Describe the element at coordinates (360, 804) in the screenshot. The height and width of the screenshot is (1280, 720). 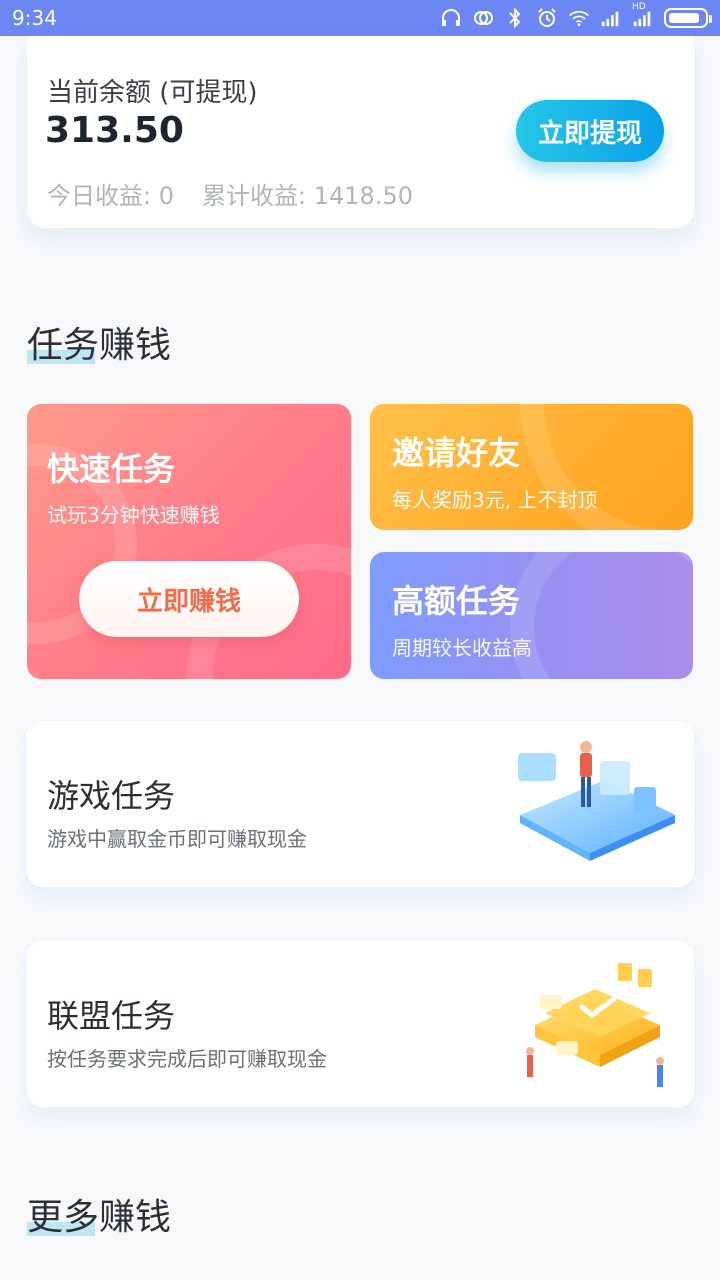
I see `game-task-card: 游戏任务 游戏中赢取金币即可赚取现金` at that location.